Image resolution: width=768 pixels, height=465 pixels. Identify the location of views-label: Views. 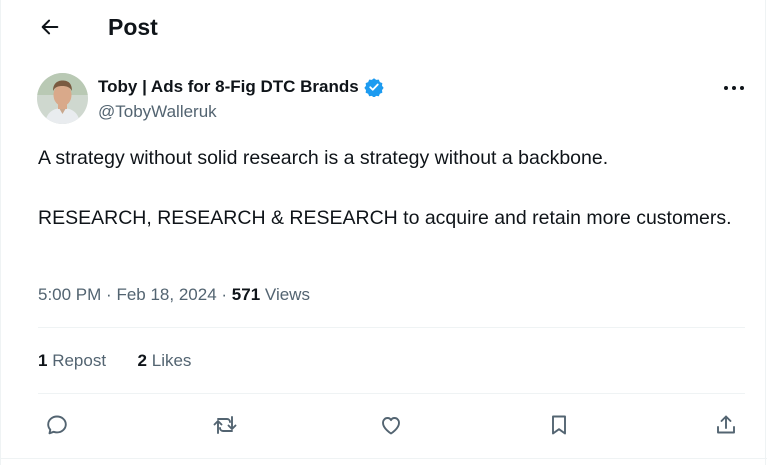
(287, 294).